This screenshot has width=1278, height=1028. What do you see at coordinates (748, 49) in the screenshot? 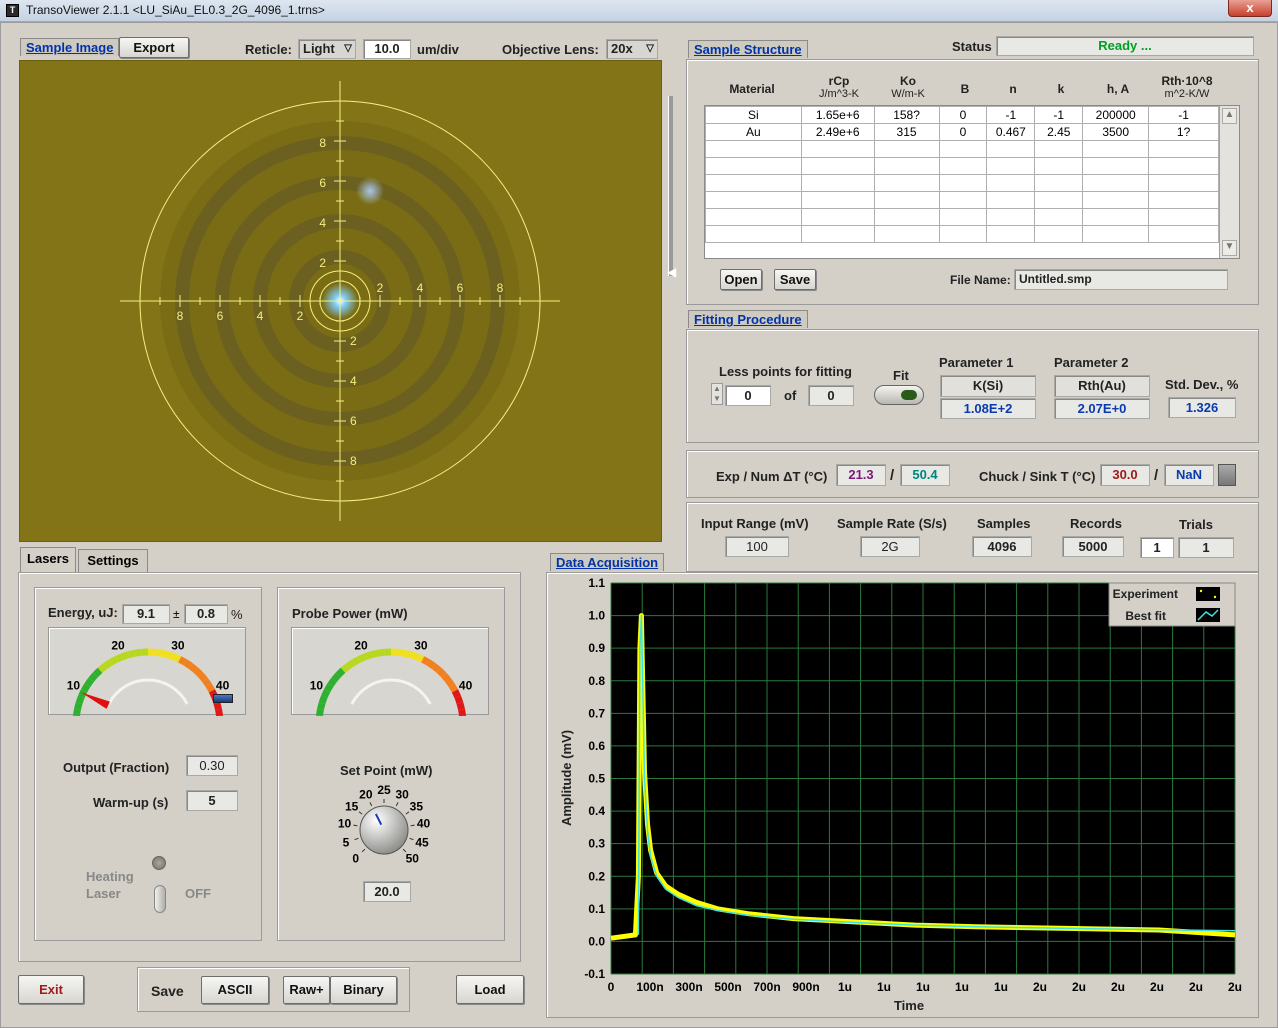
I see `tab-sample-structure: Sample Structure` at bounding box center [748, 49].